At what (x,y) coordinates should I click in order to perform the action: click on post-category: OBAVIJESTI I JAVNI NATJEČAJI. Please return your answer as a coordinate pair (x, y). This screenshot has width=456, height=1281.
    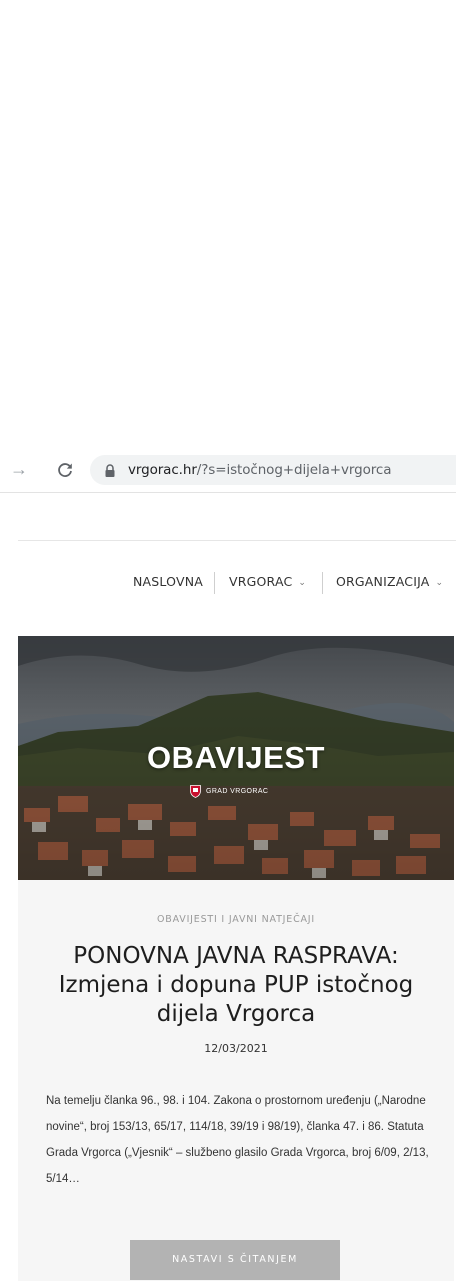
    Looking at the image, I should click on (236, 919).